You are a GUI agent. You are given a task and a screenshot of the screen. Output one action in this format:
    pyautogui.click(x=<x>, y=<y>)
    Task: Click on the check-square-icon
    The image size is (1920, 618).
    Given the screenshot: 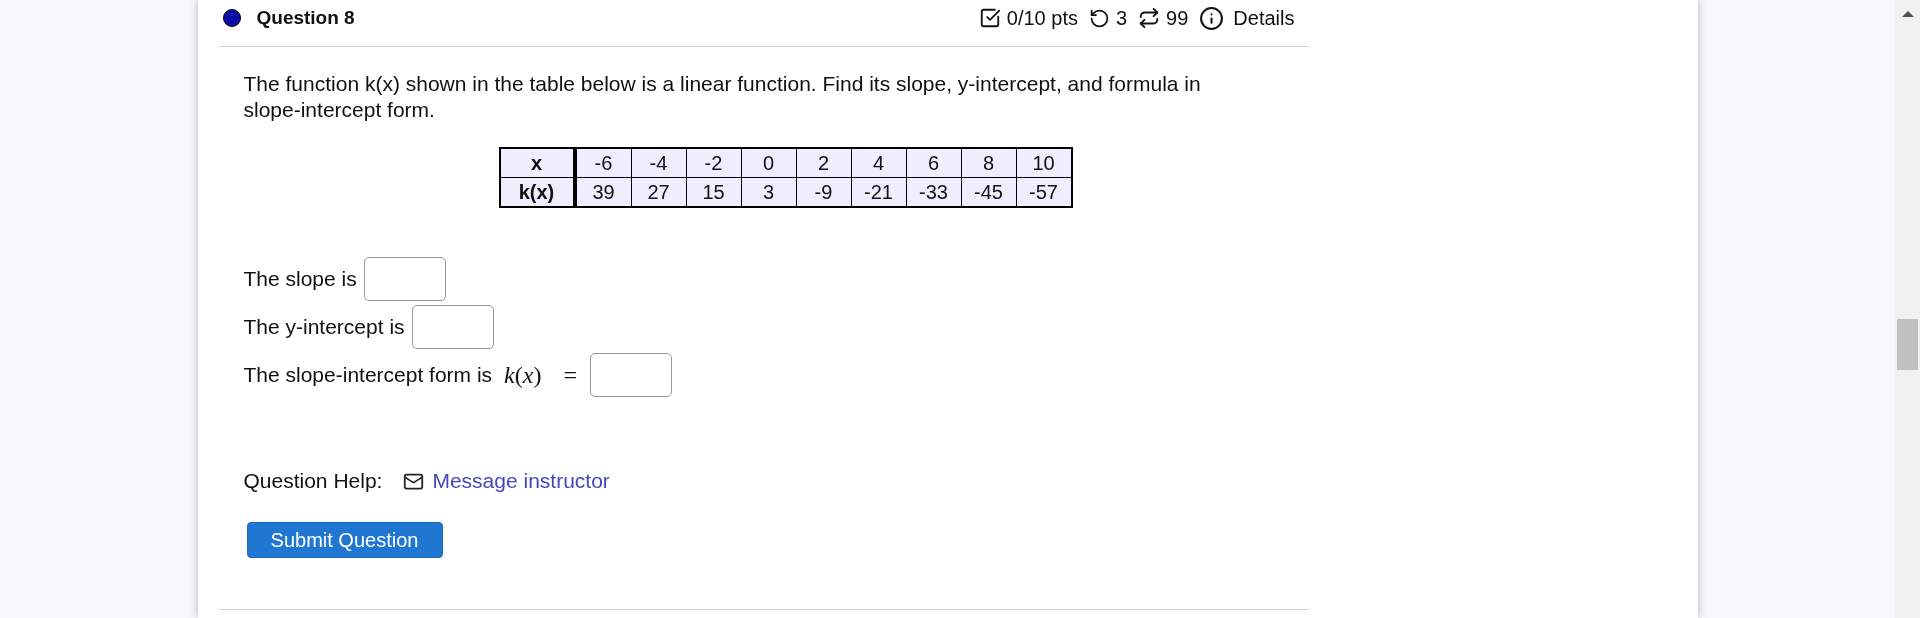 What is the action you would take?
    pyautogui.click(x=989, y=18)
    